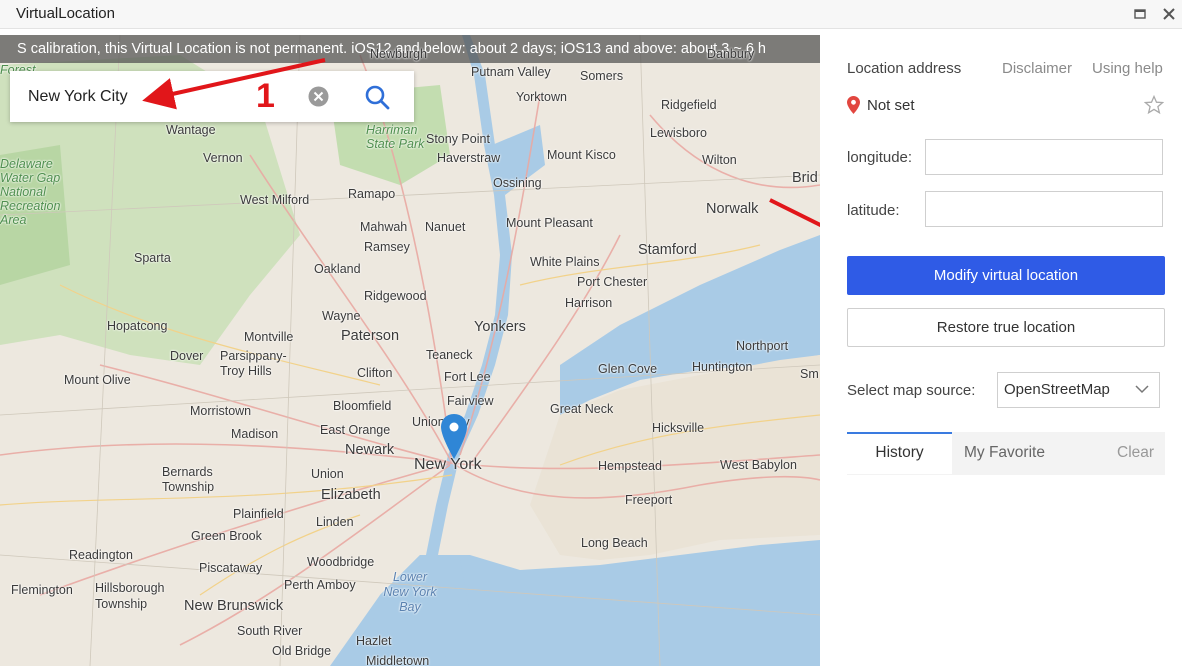 This screenshot has width=1182, height=666. I want to click on chevron-down-icon, so click(1142, 389).